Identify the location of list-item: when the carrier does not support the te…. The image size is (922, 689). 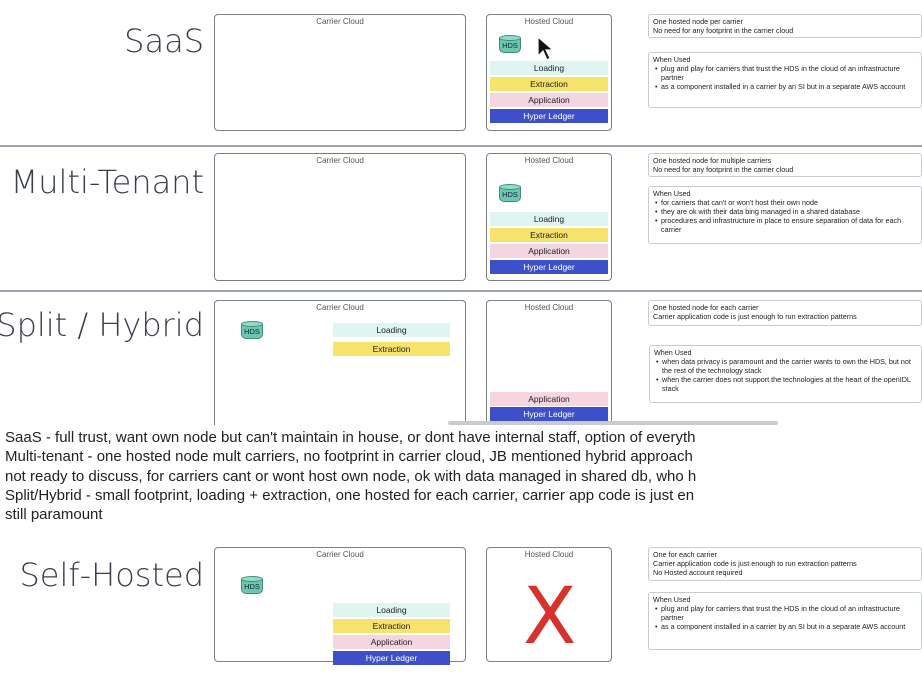
(786, 384).